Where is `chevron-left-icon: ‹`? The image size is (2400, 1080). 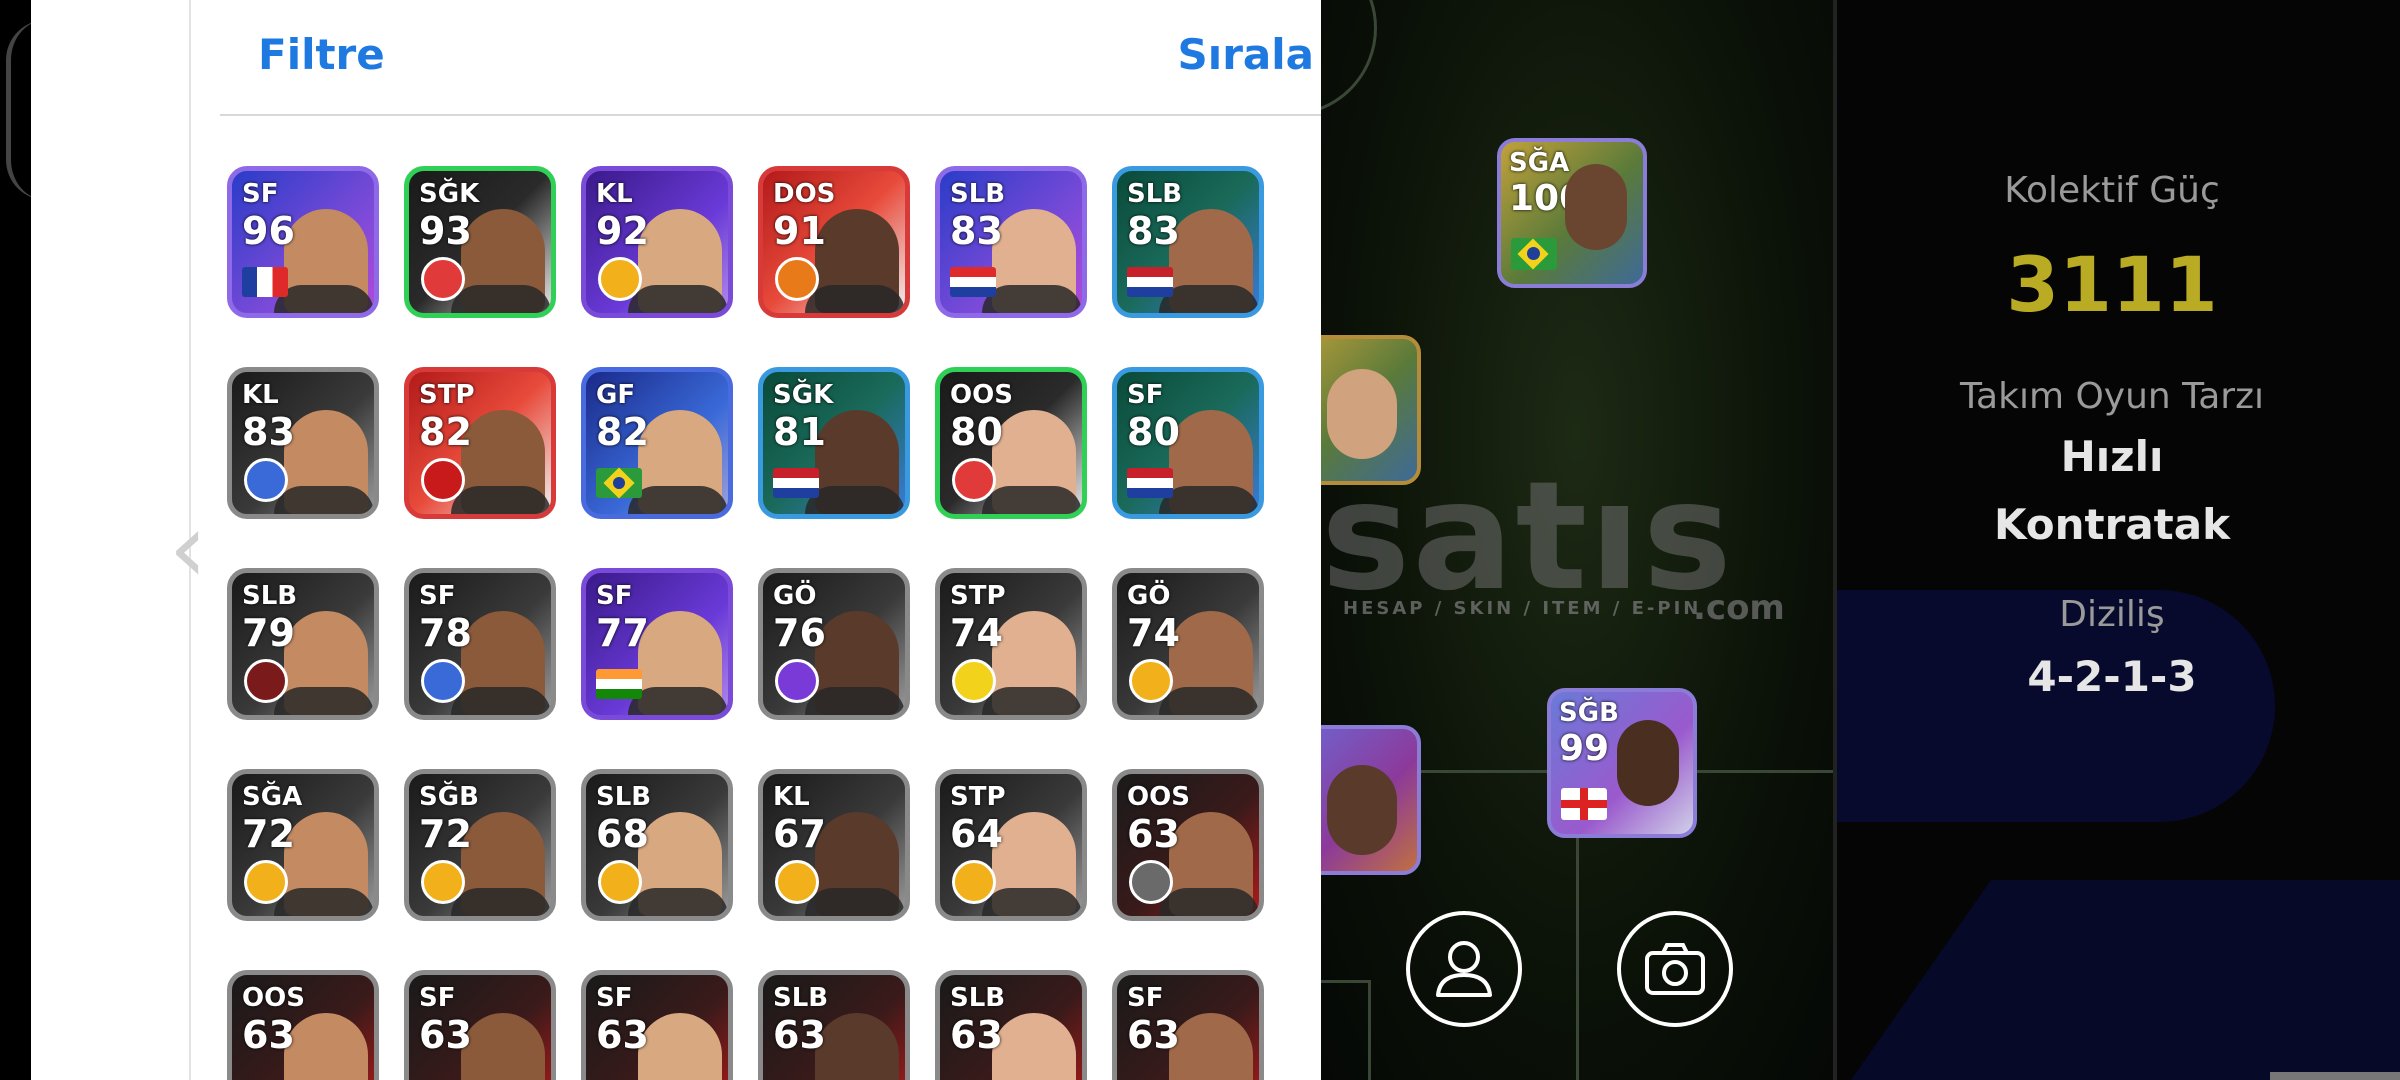 chevron-left-icon: ‹ is located at coordinates (188, 548).